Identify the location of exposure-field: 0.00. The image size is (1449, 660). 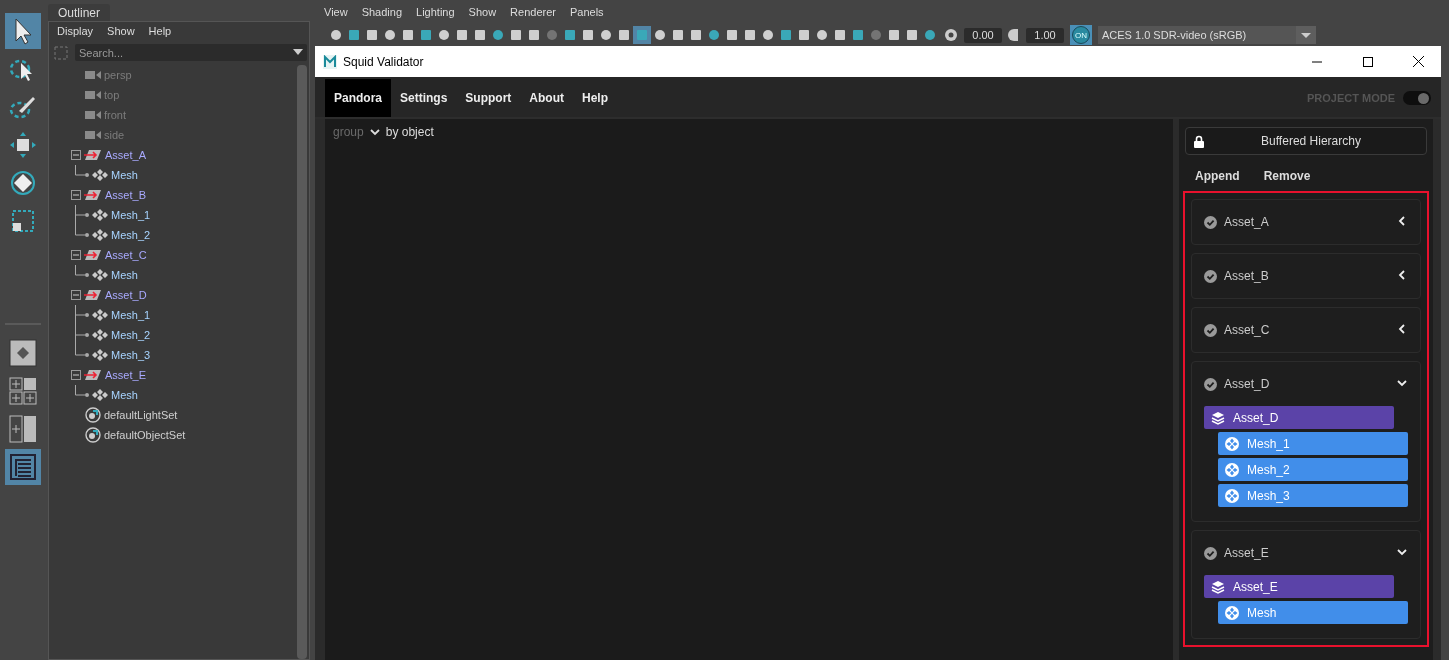
(983, 35).